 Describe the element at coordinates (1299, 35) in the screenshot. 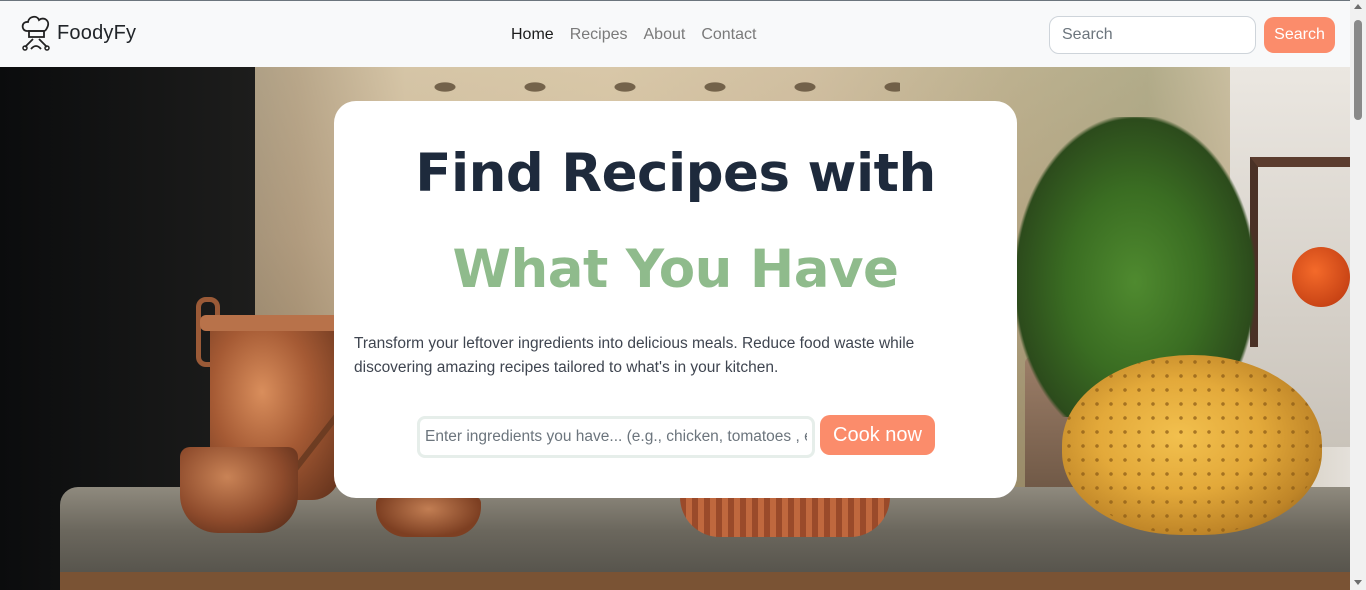

I see `search-button: Search` at that location.